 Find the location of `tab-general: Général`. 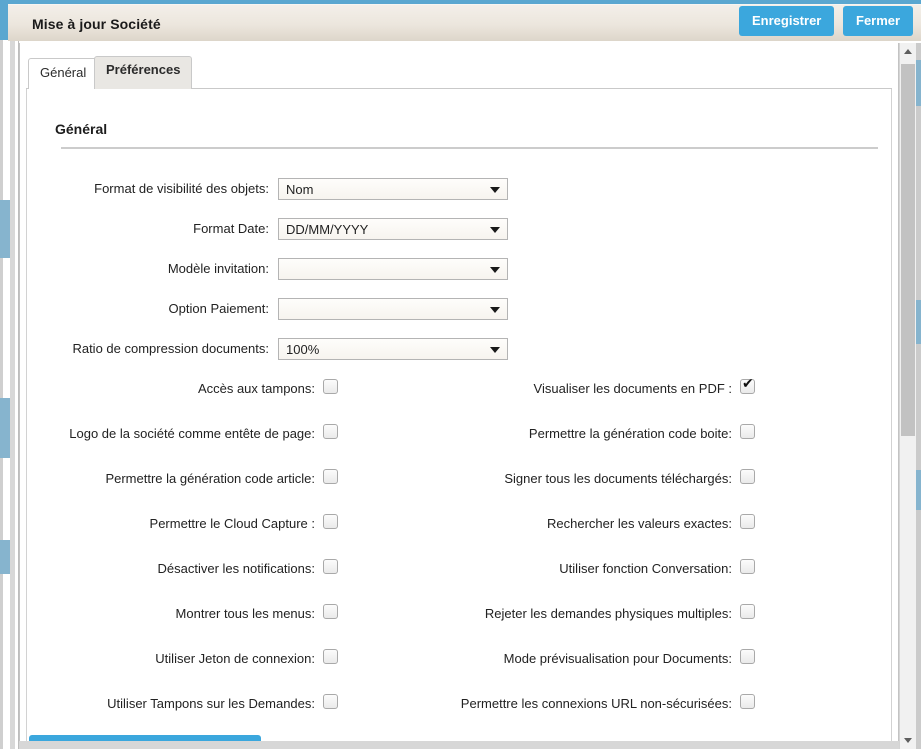

tab-general: Général is located at coordinates (63, 73).